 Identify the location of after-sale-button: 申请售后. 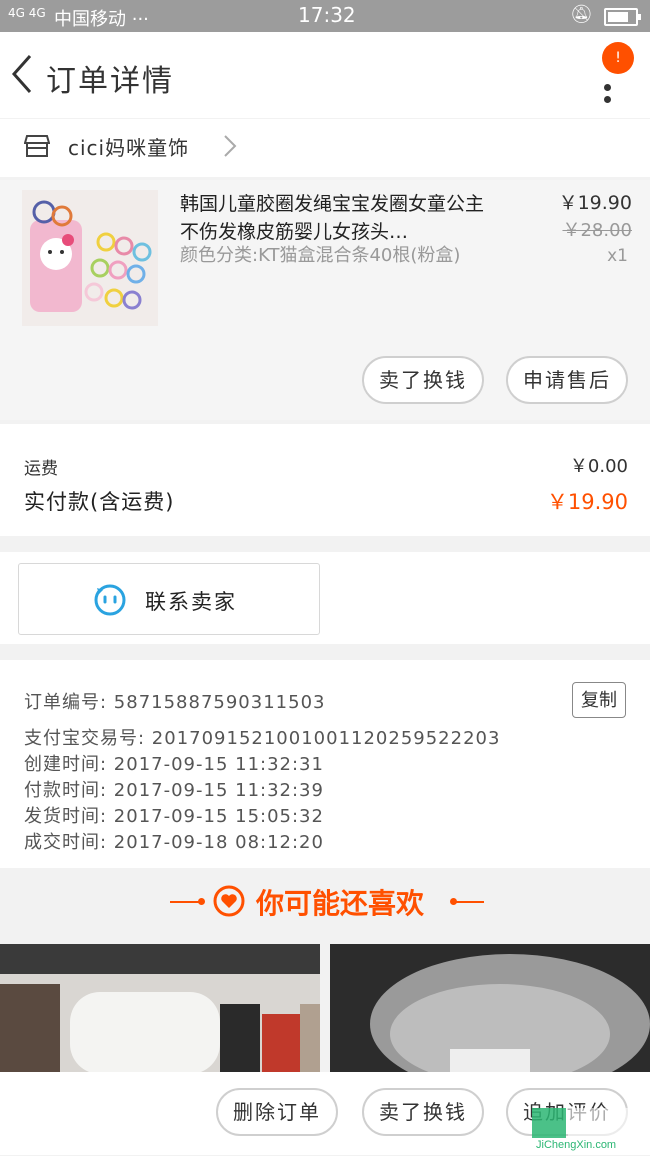
(567, 380).